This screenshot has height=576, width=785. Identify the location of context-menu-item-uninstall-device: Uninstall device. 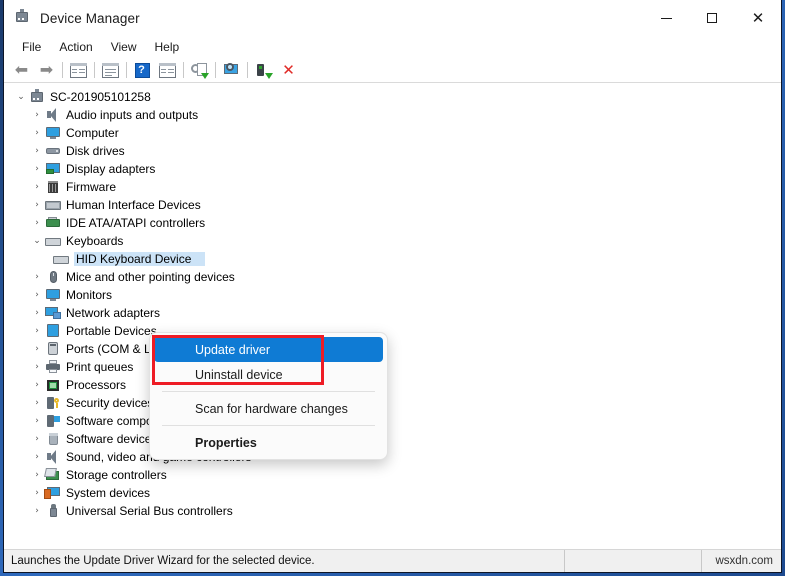
(268, 374).